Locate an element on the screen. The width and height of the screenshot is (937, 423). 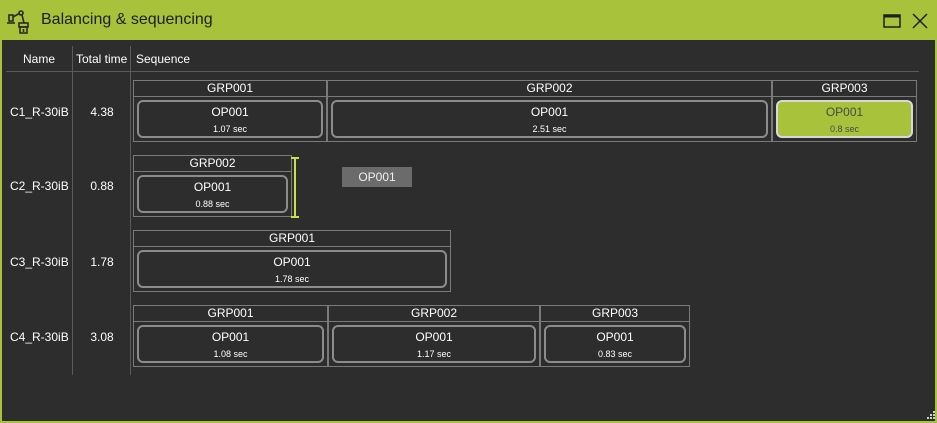
group-block: GRP003 OP001 0.83 sec is located at coordinates (615, 336).